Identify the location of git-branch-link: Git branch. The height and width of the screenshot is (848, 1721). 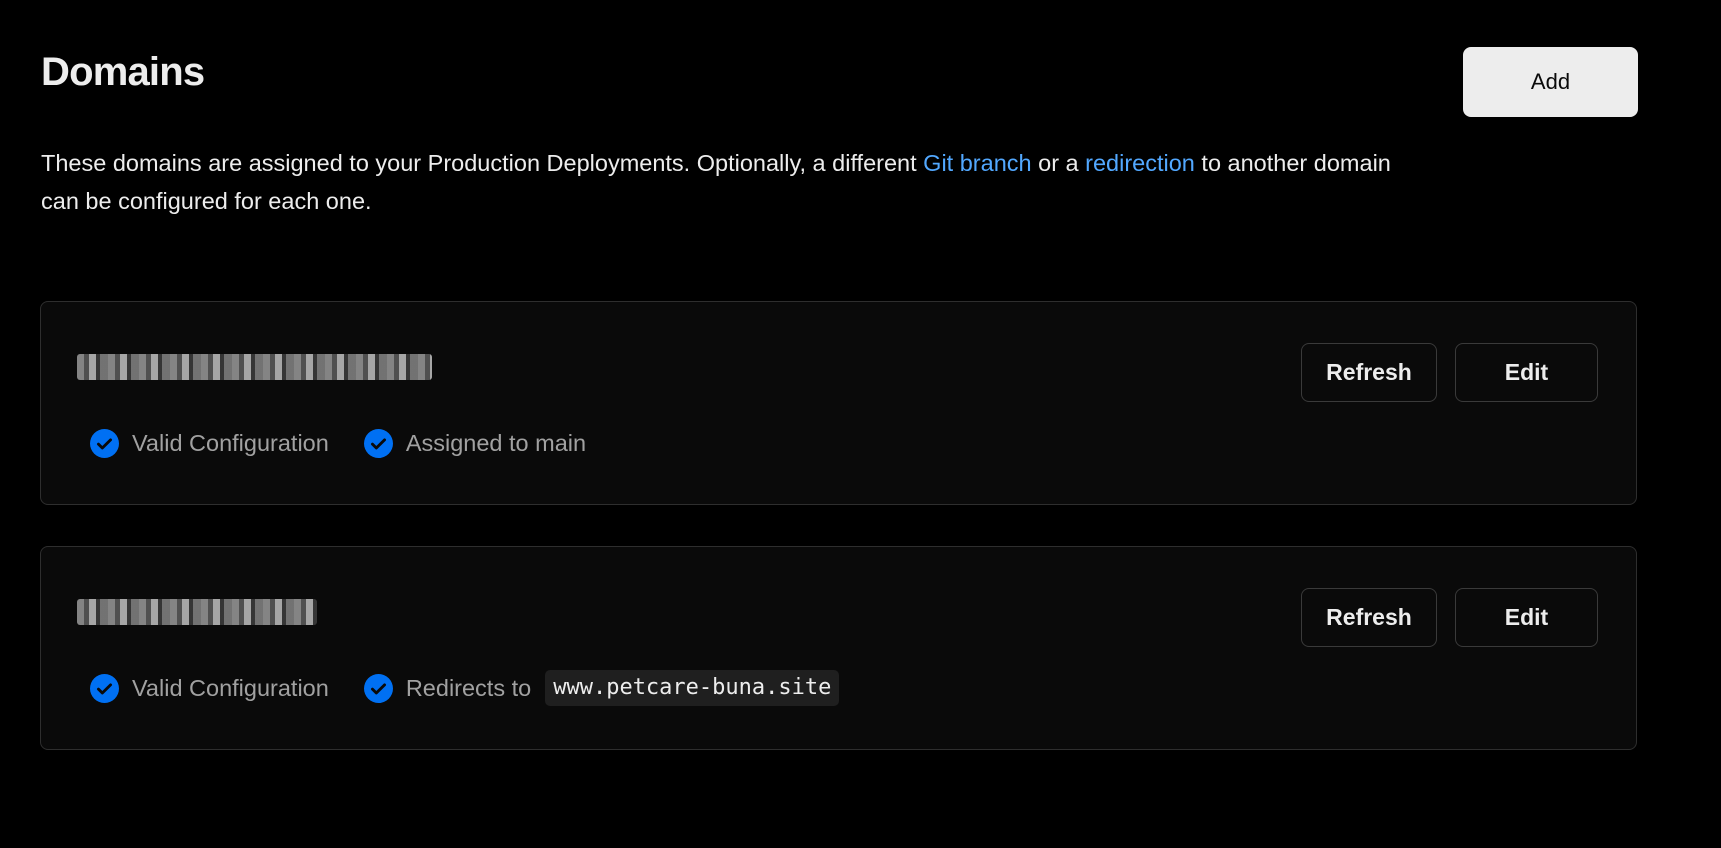
(977, 163).